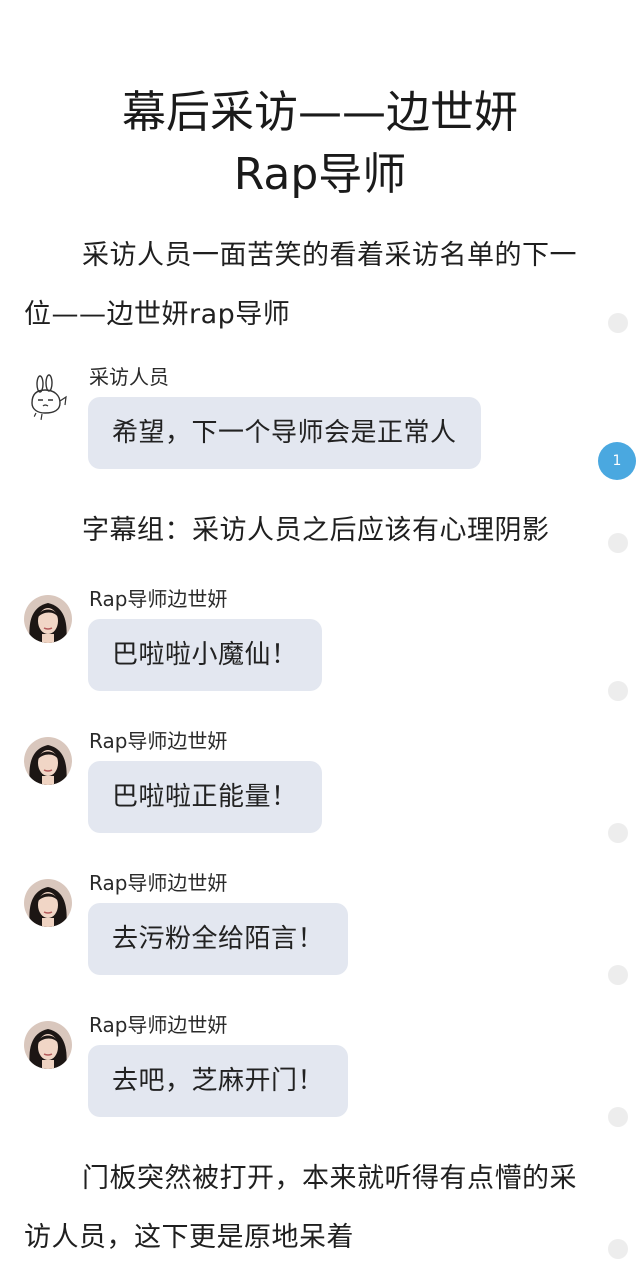  I want to click on comment-count-badge: 1, so click(617, 461).